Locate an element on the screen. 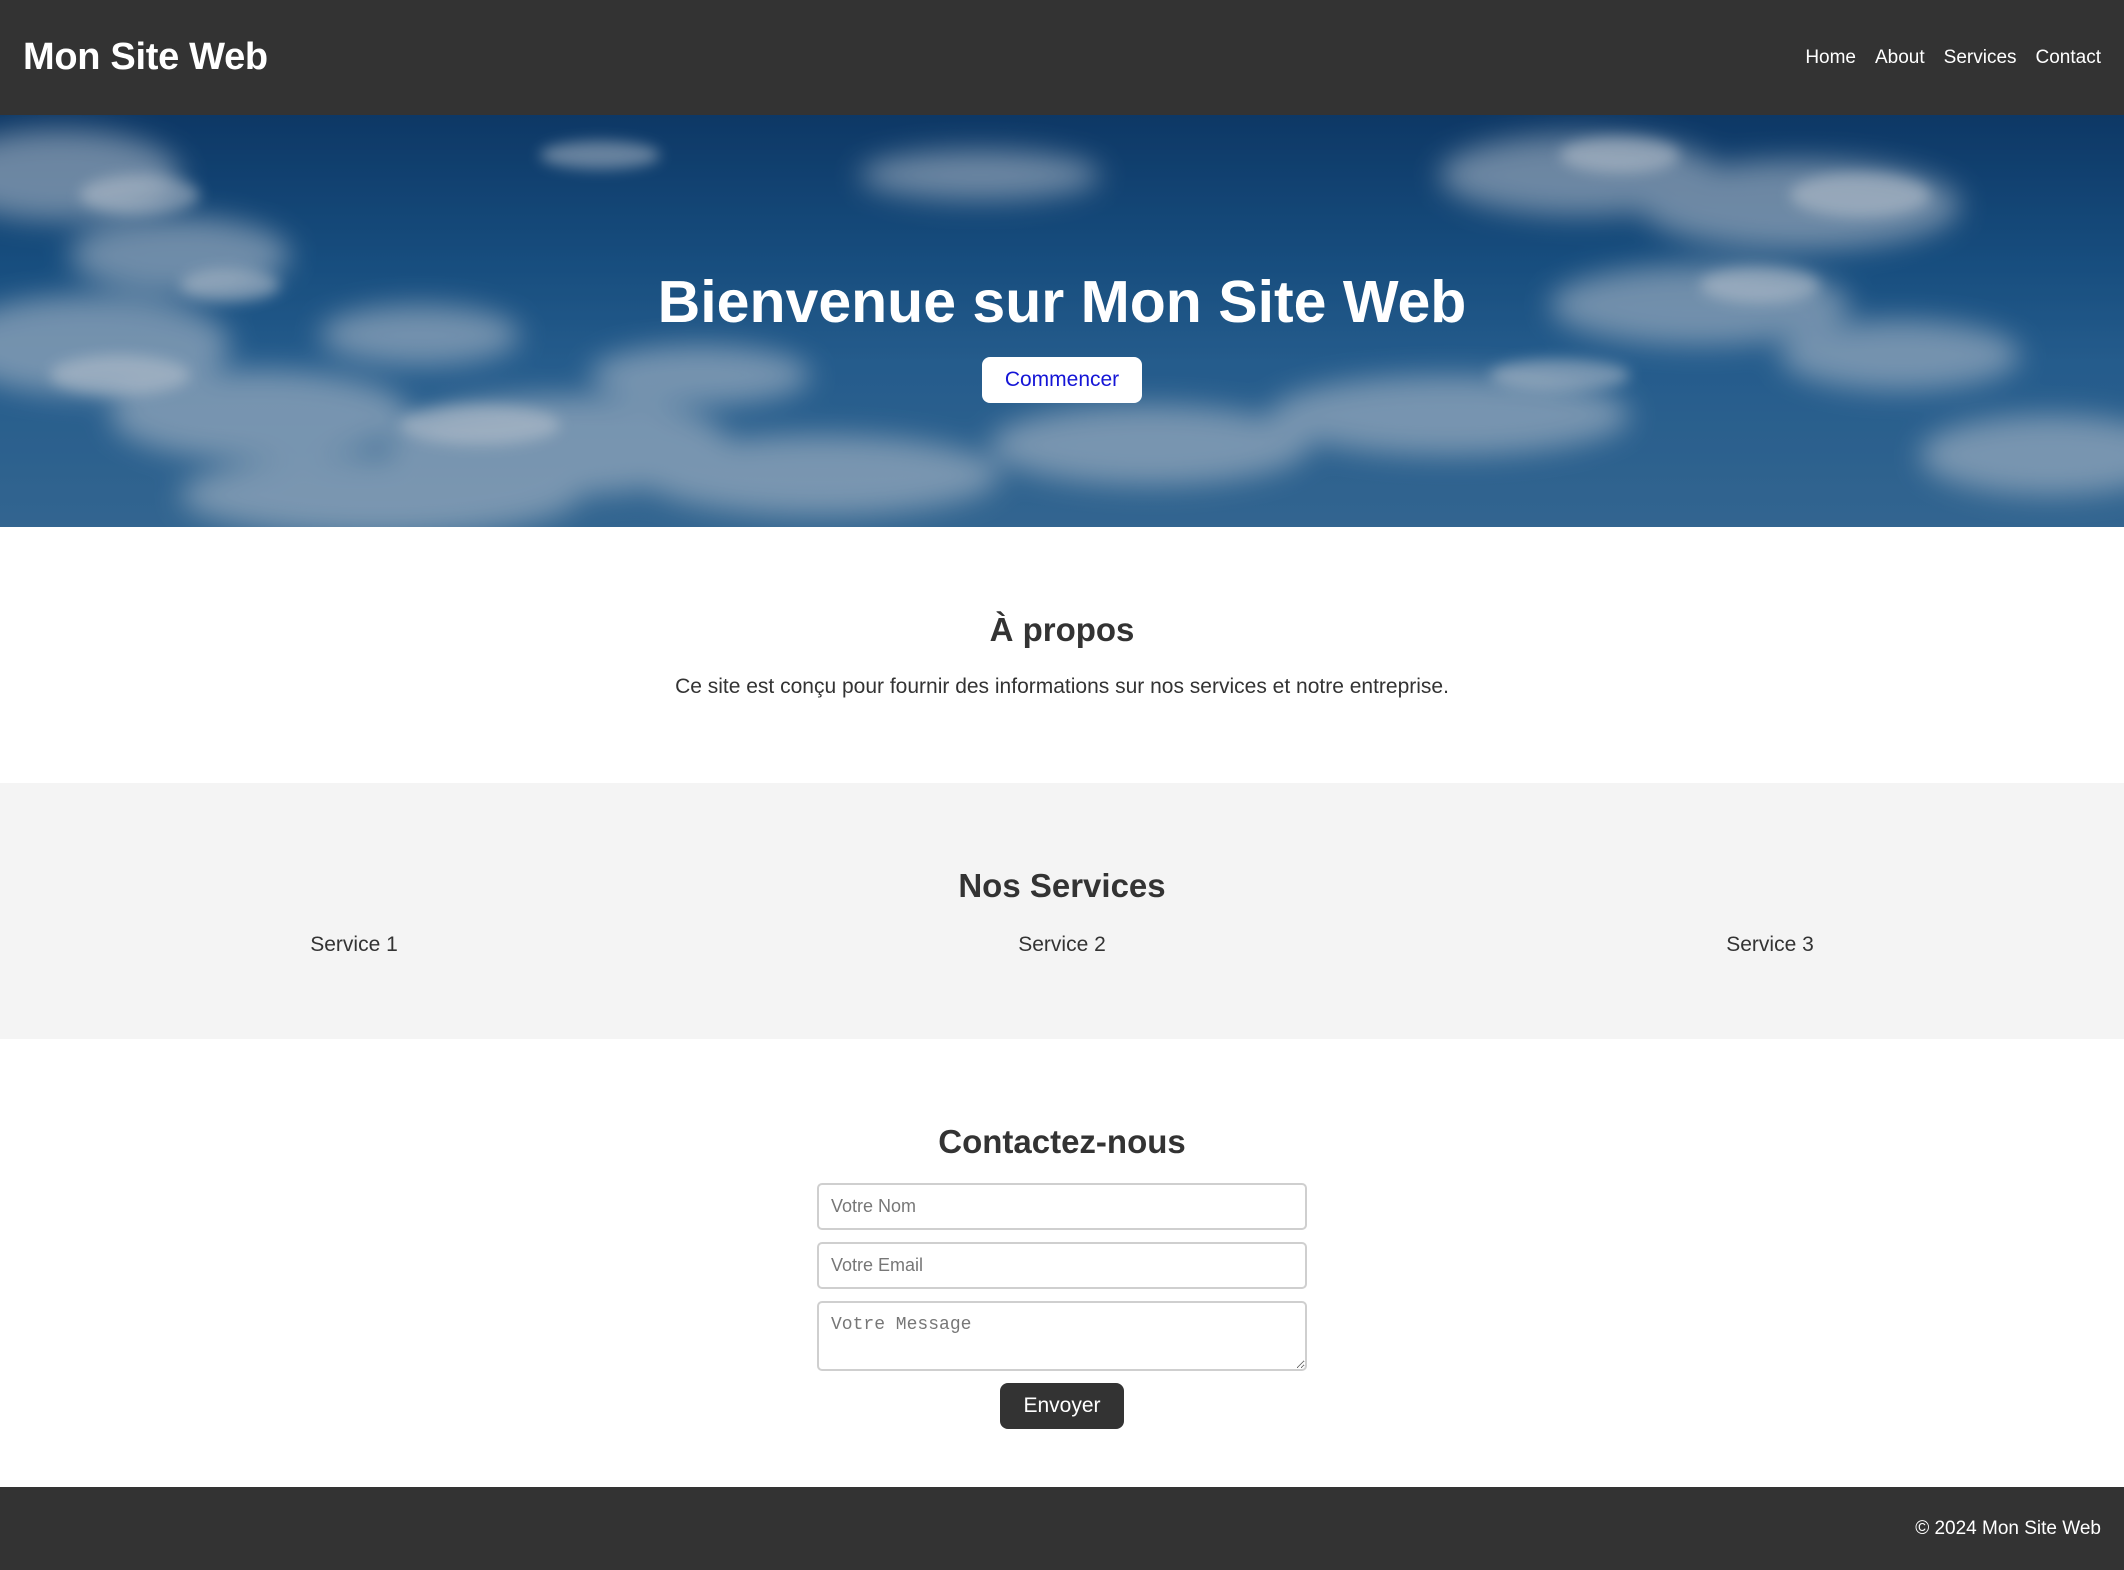  hero-content: Bienvenue sur Mon Site Web Commencer is located at coordinates (1062, 338).